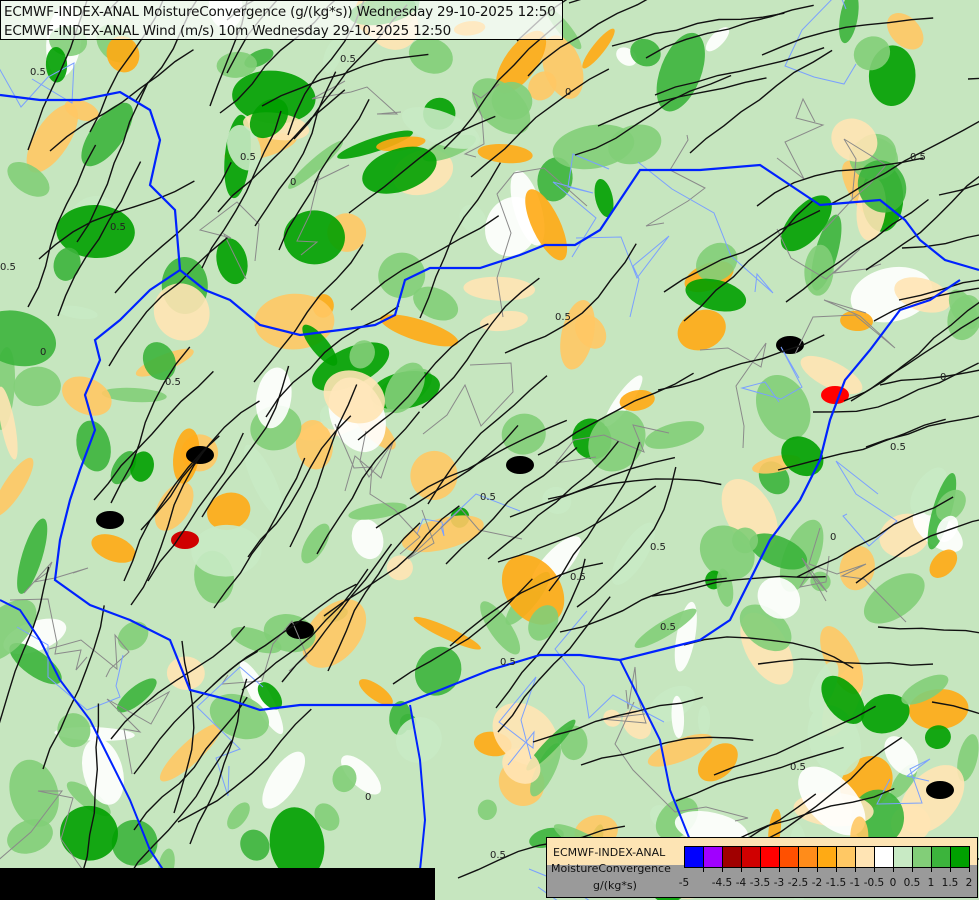 Image resolution: width=979 pixels, height=900 pixels. What do you see at coordinates (760, 883) in the screenshot?
I see `legend-tick-label: -3.5` at bounding box center [760, 883].